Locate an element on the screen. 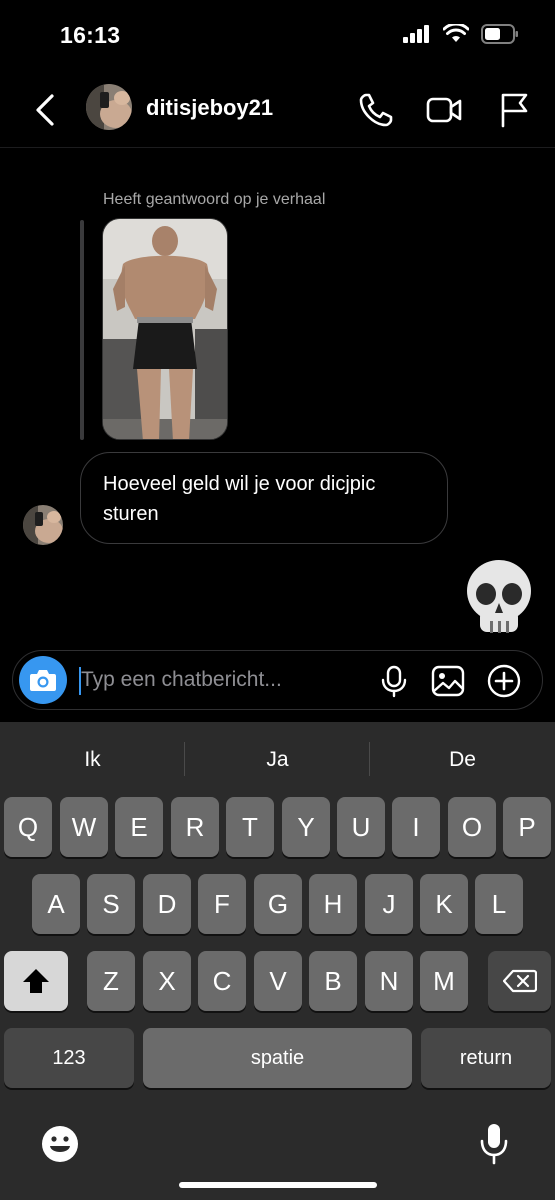 The image size is (555, 1200). key-c: C is located at coordinates (222, 981).